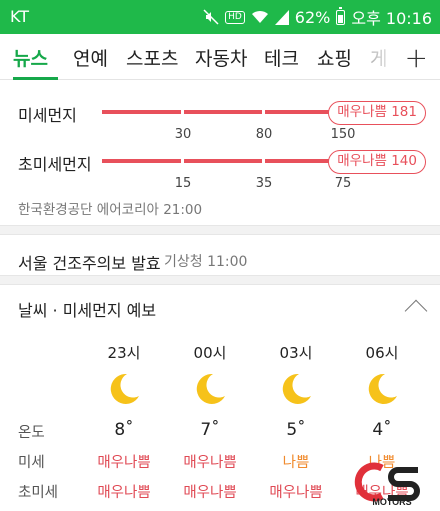 Image resolution: width=440 pixels, height=511 pixels. What do you see at coordinates (387, 484) in the screenshot?
I see `watermark-logo: MOTORS` at bounding box center [387, 484].